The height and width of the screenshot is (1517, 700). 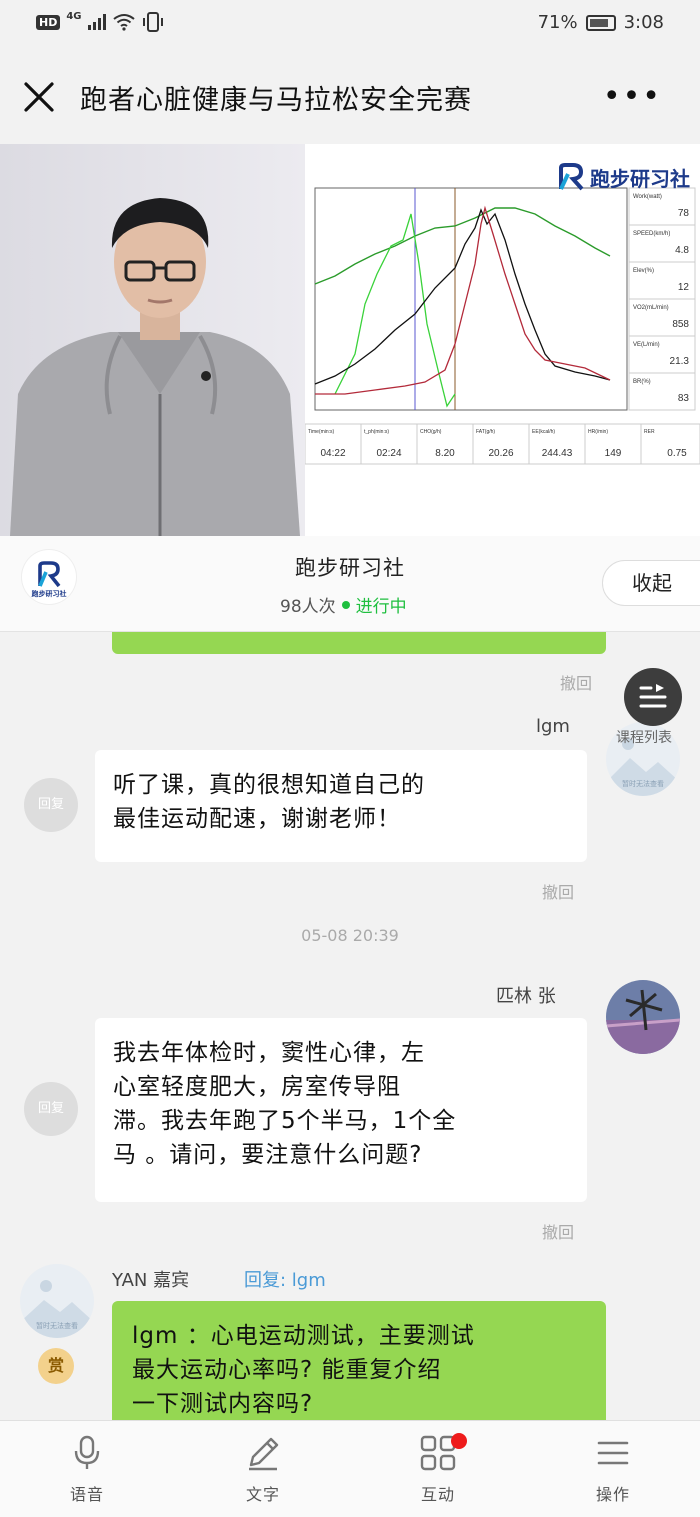 What do you see at coordinates (350, 568) in the screenshot?
I see `channel-name: 跑步研习社` at bounding box center [350, 568].